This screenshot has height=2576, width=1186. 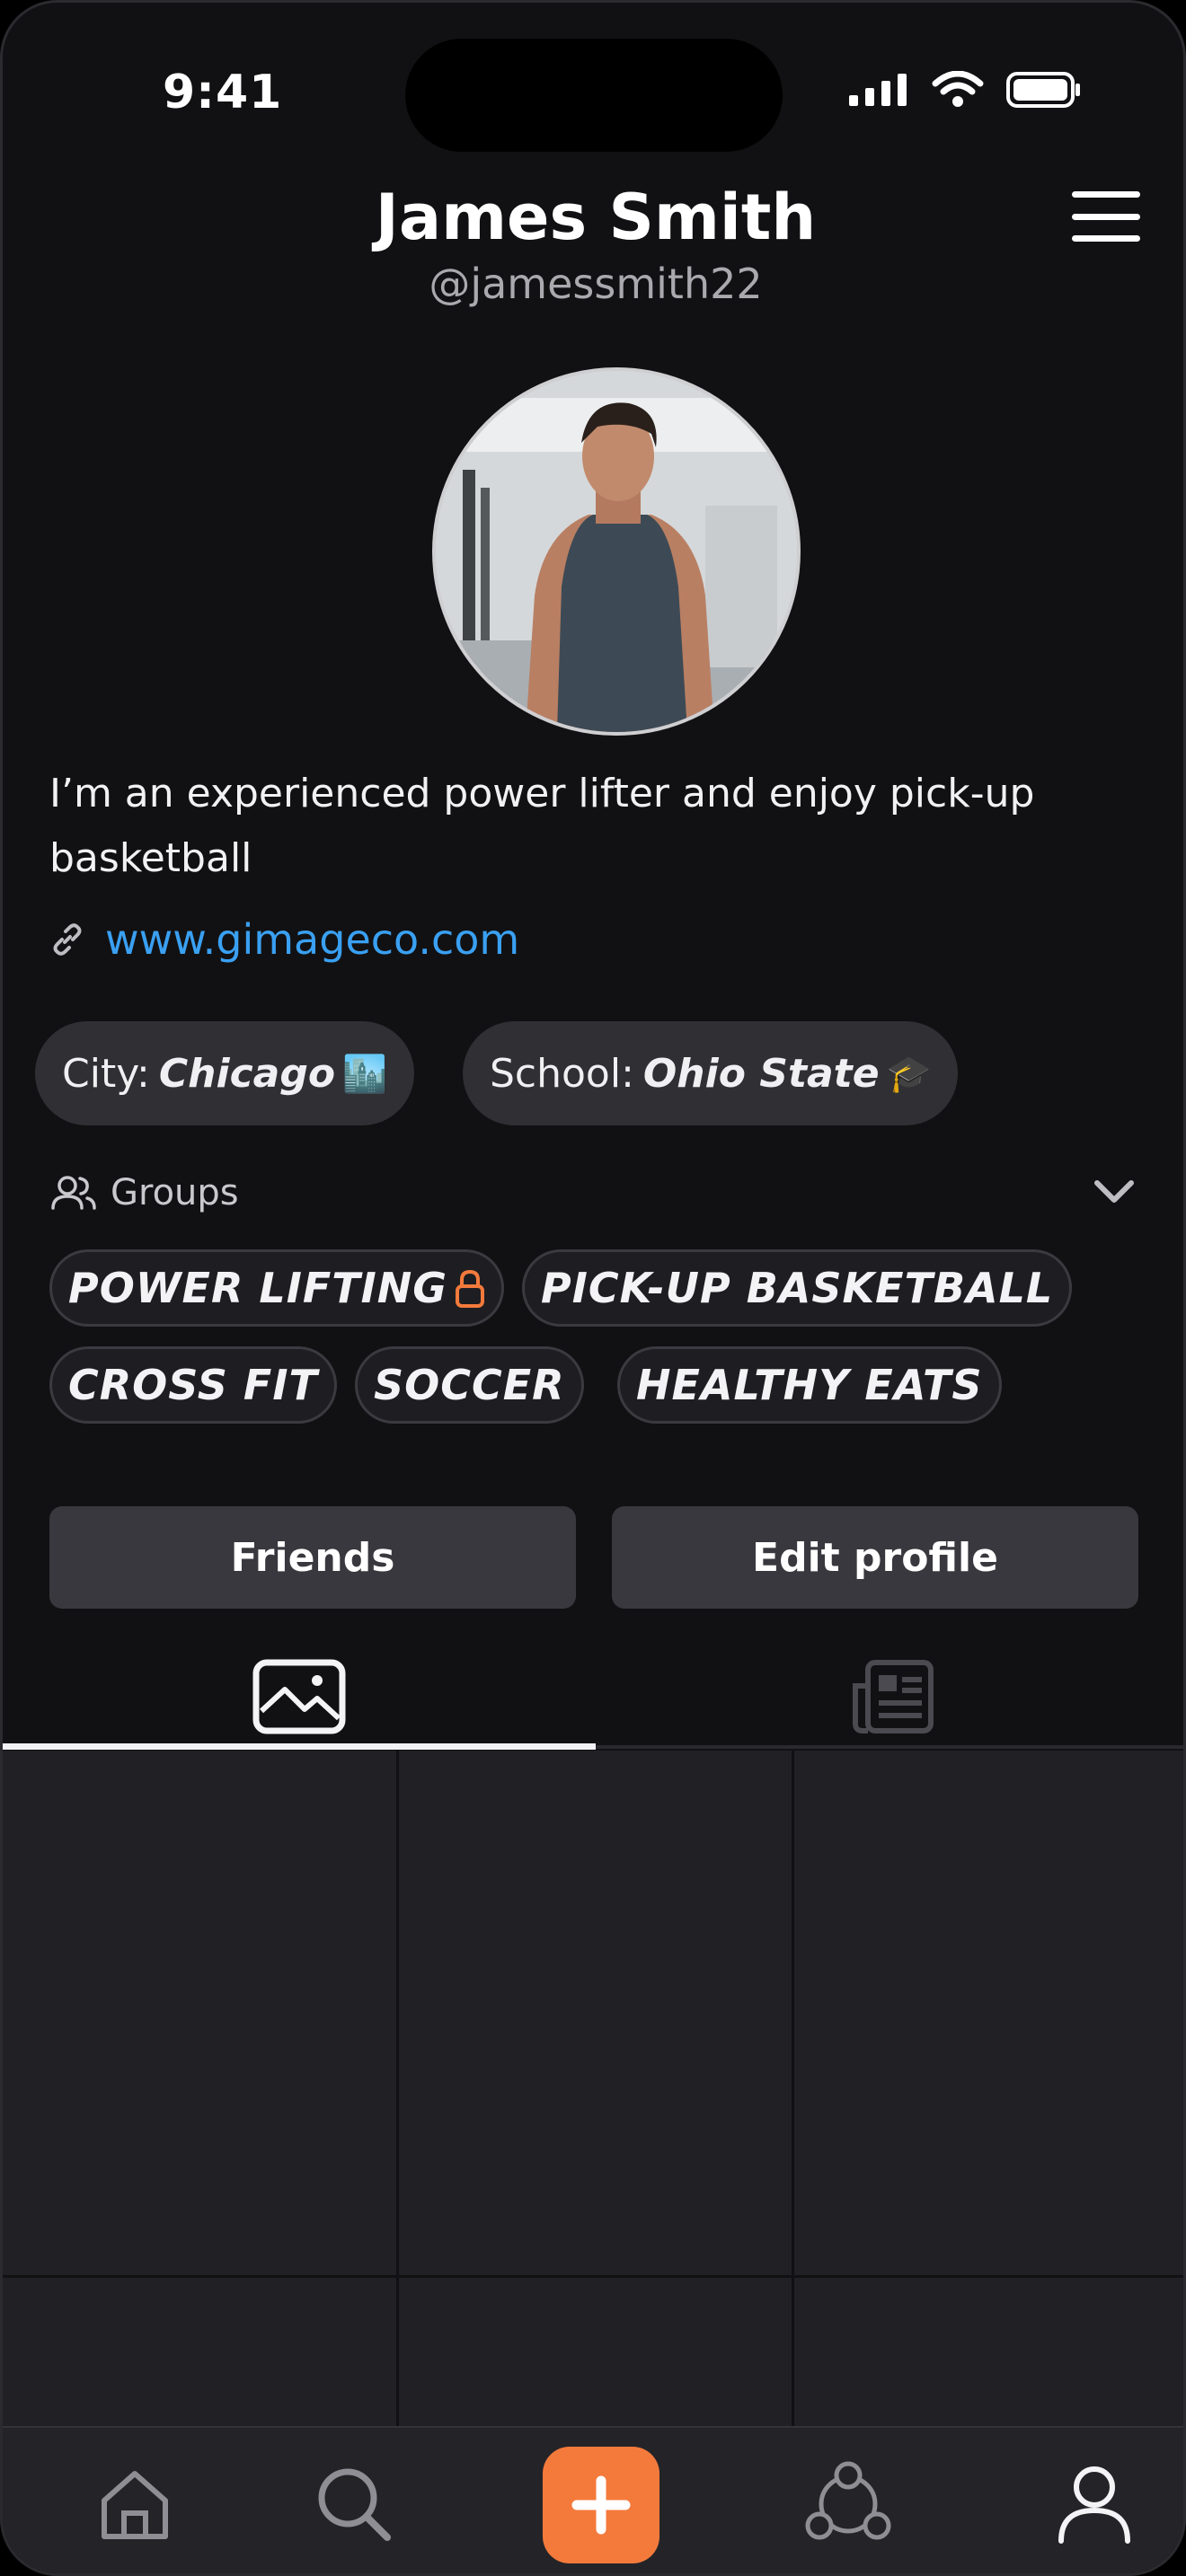 I want to click on group-tag-power-lifting: POWER LIFTING, so click(x=277, y=1288).